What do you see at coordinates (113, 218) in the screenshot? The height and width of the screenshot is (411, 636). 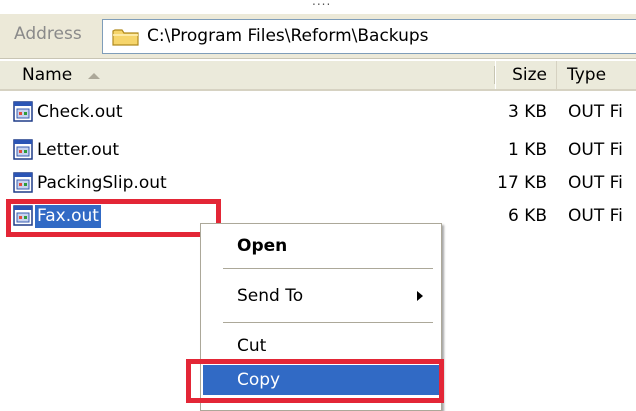 I see `selected-file-highlight` at bounding box center [113, 218].